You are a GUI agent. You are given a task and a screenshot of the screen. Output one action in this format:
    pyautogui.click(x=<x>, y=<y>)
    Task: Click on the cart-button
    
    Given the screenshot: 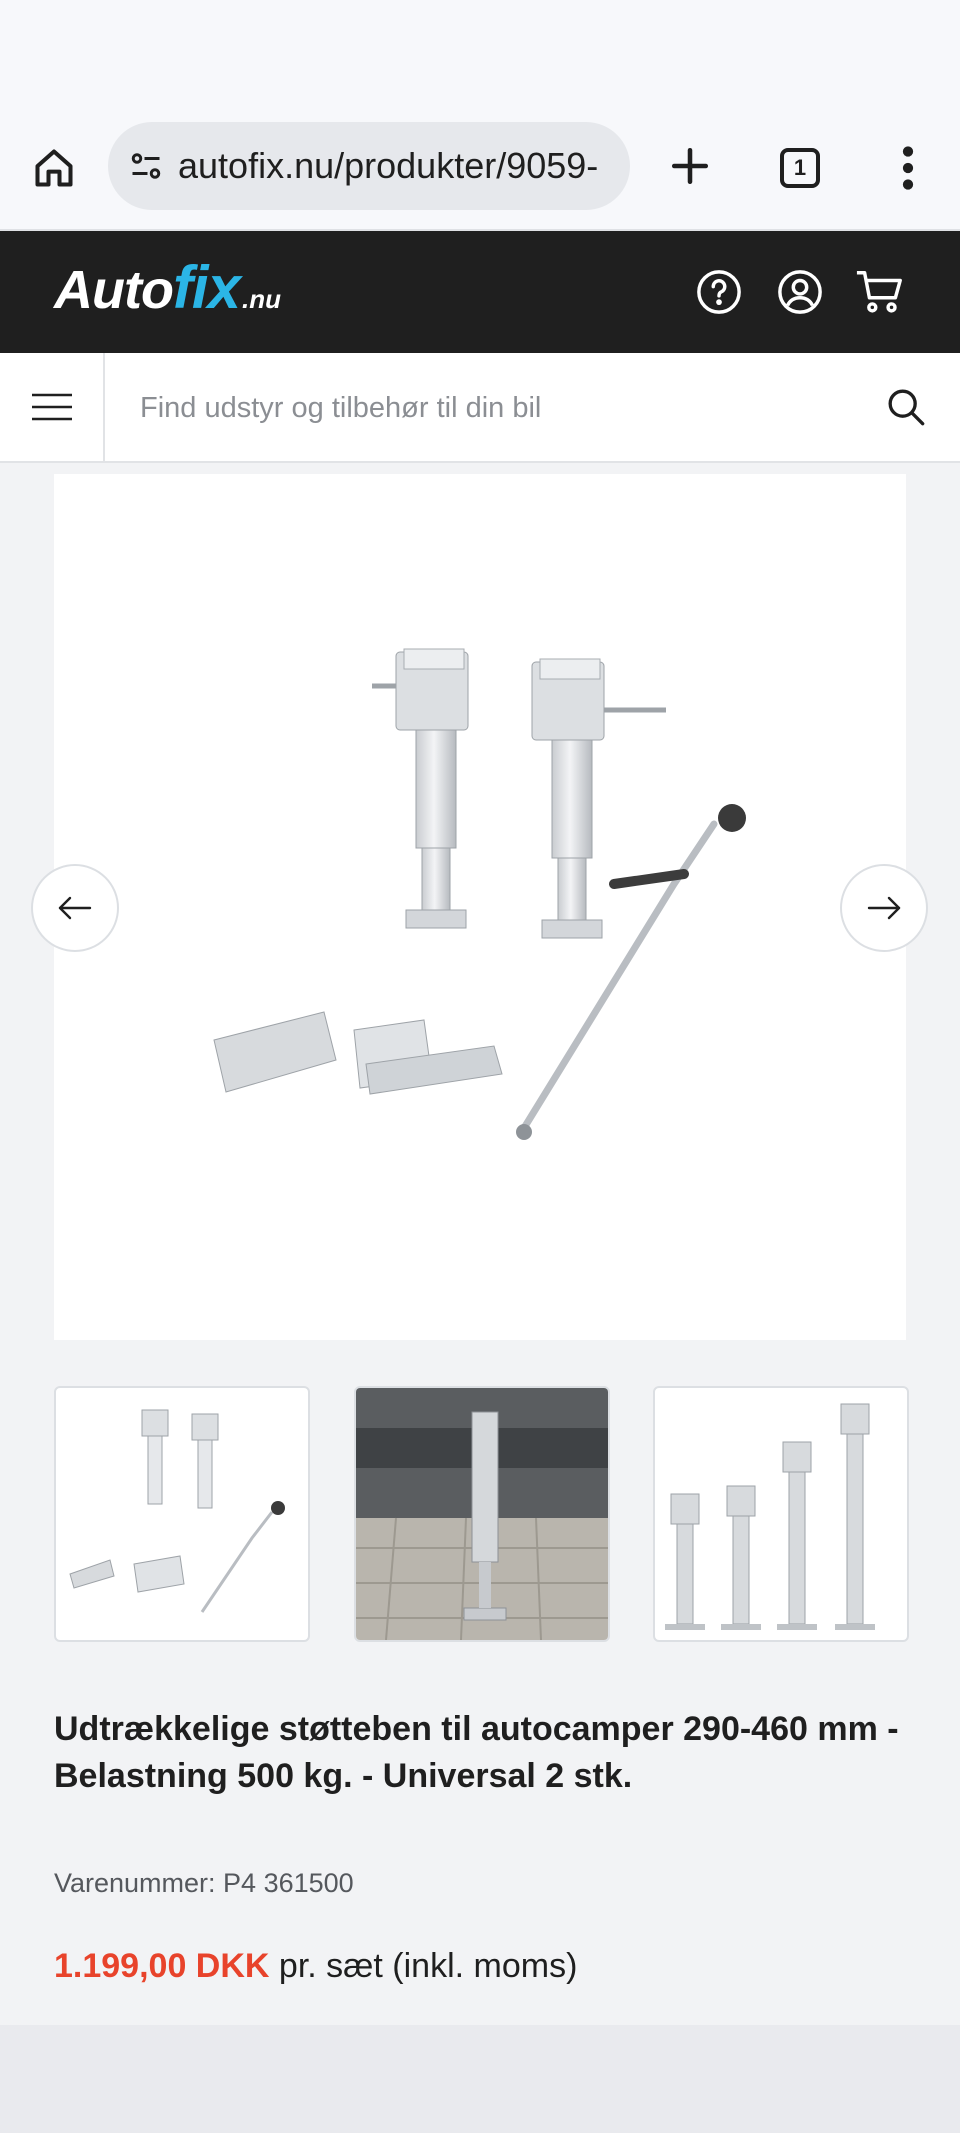 What is the action you would take?
    pyautogui.click(x=880, y=292)
    